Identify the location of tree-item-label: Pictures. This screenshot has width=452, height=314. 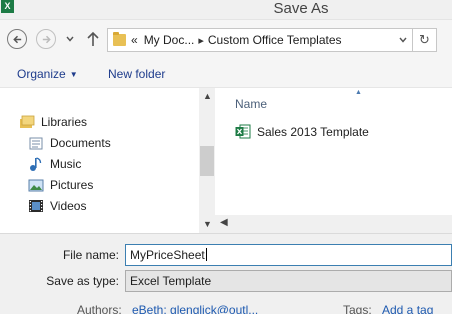
(72, 185).